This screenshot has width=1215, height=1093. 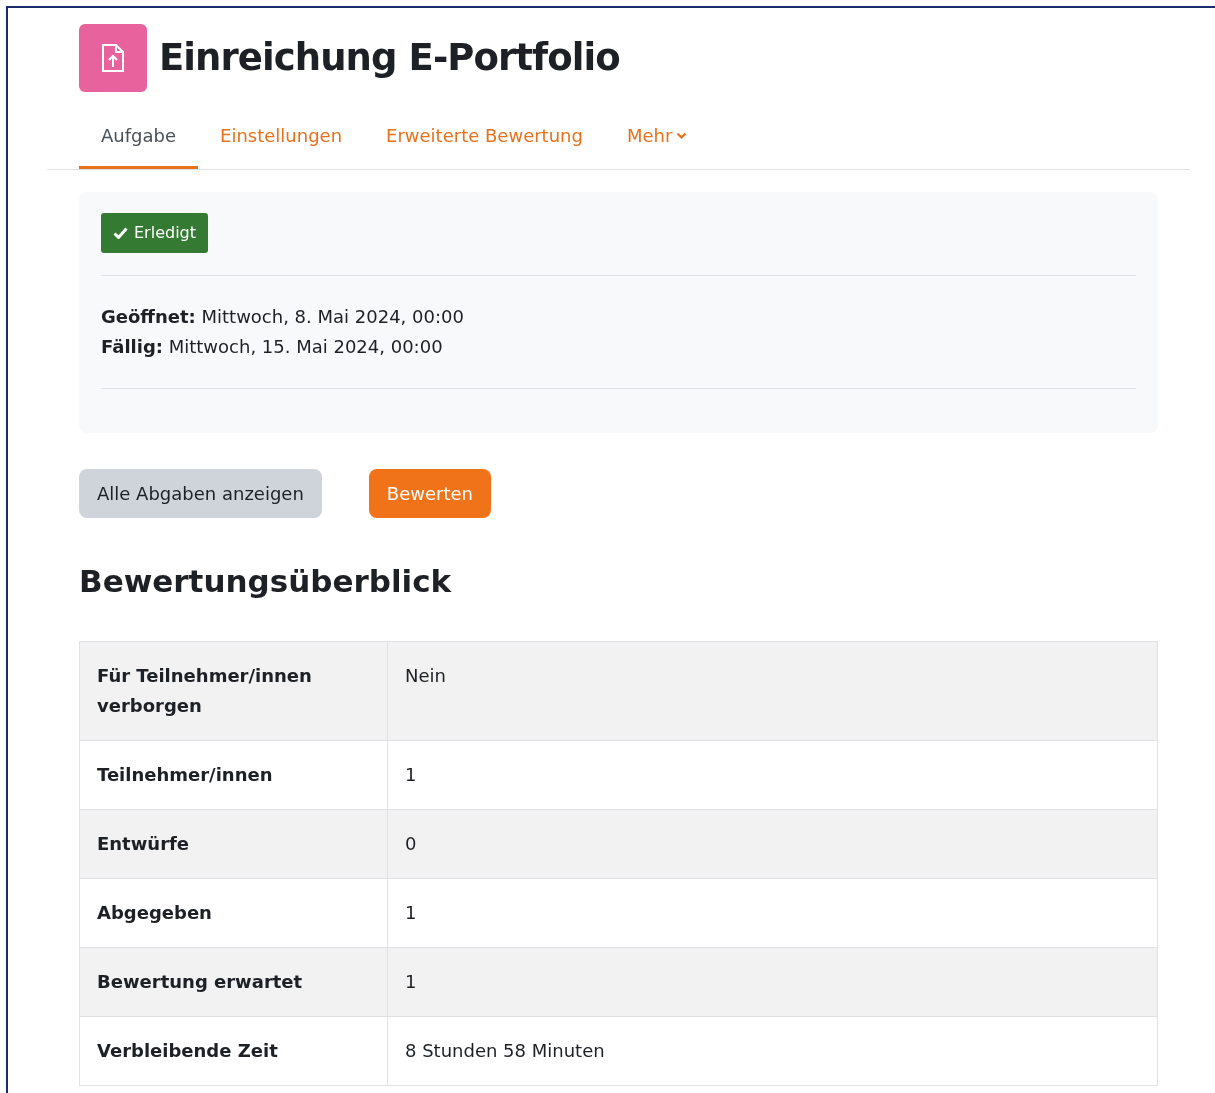 What do you see at coordinates (120, 233) in the screenshot?
I see `check-icon` at bounding box center [120, 233].